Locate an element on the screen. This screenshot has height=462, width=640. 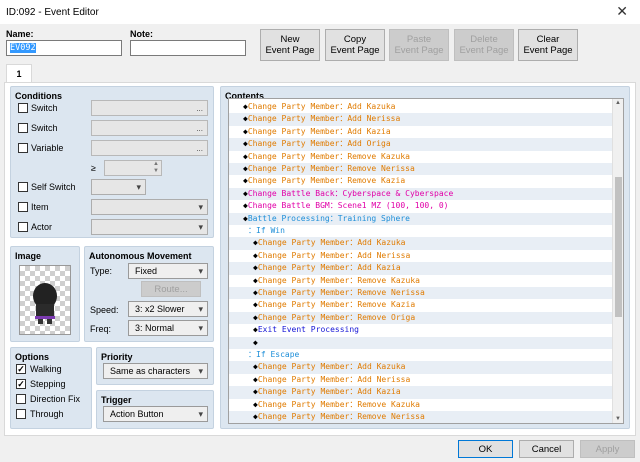
type-select: Fixed is located at coordinates (168, 271).